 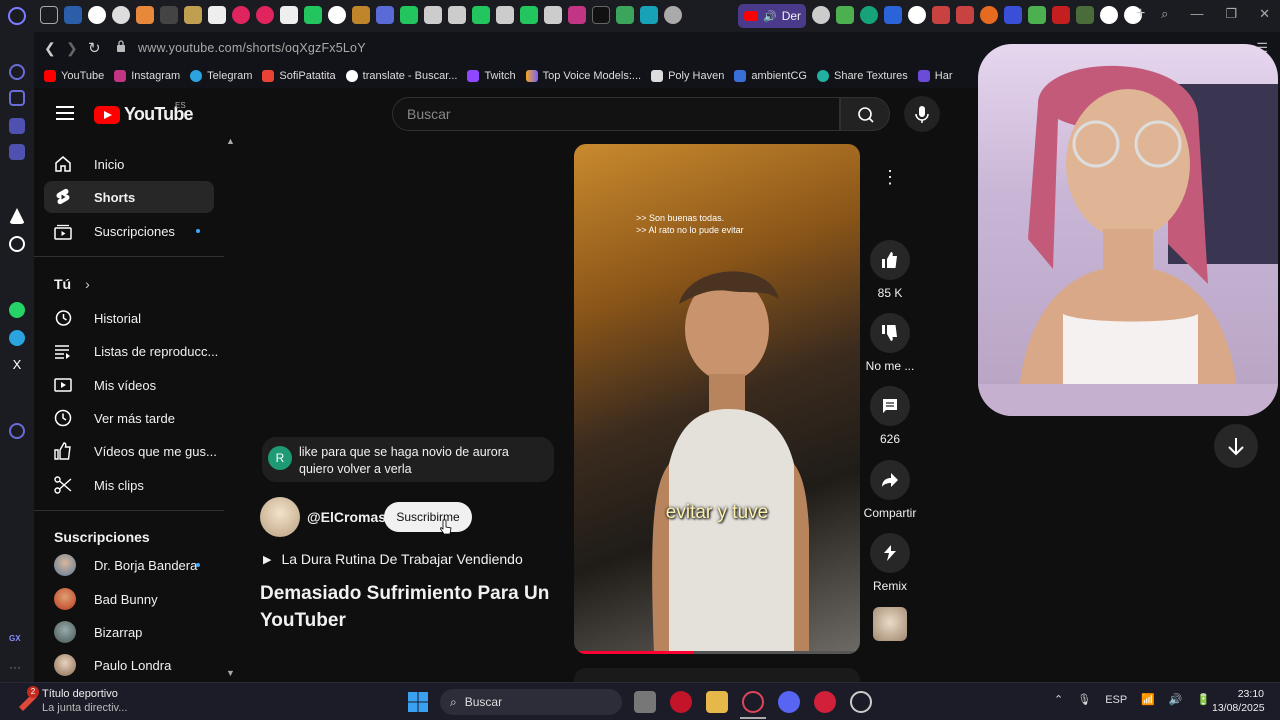 What do you see at coordinates (865, 114) in the screenshot?
I see `search-button` at bounding box center [865, 114].